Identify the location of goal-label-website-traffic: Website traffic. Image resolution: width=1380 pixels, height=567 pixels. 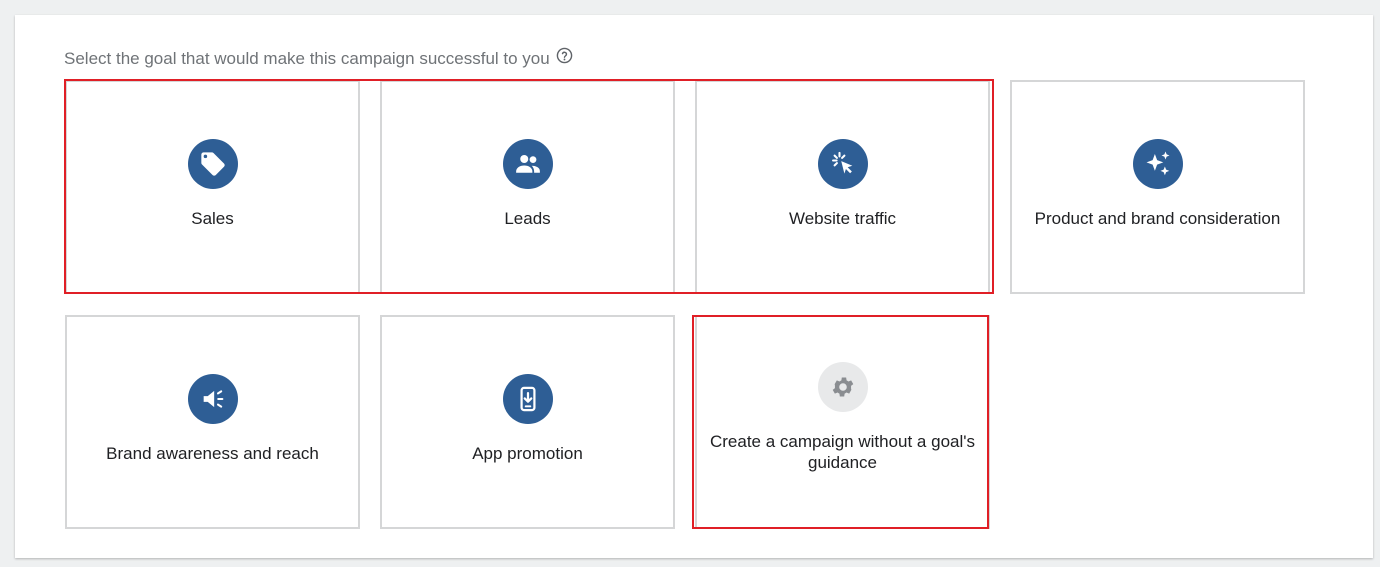
(842, 218).